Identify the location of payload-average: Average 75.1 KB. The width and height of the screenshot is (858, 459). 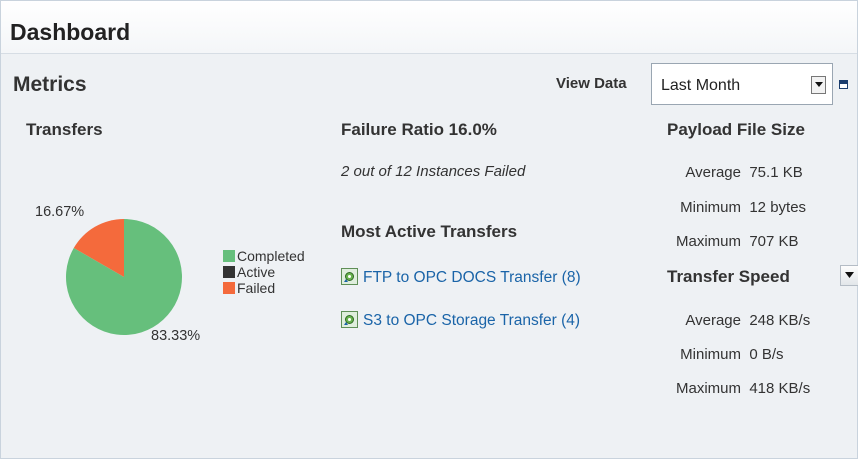
(736, 172).